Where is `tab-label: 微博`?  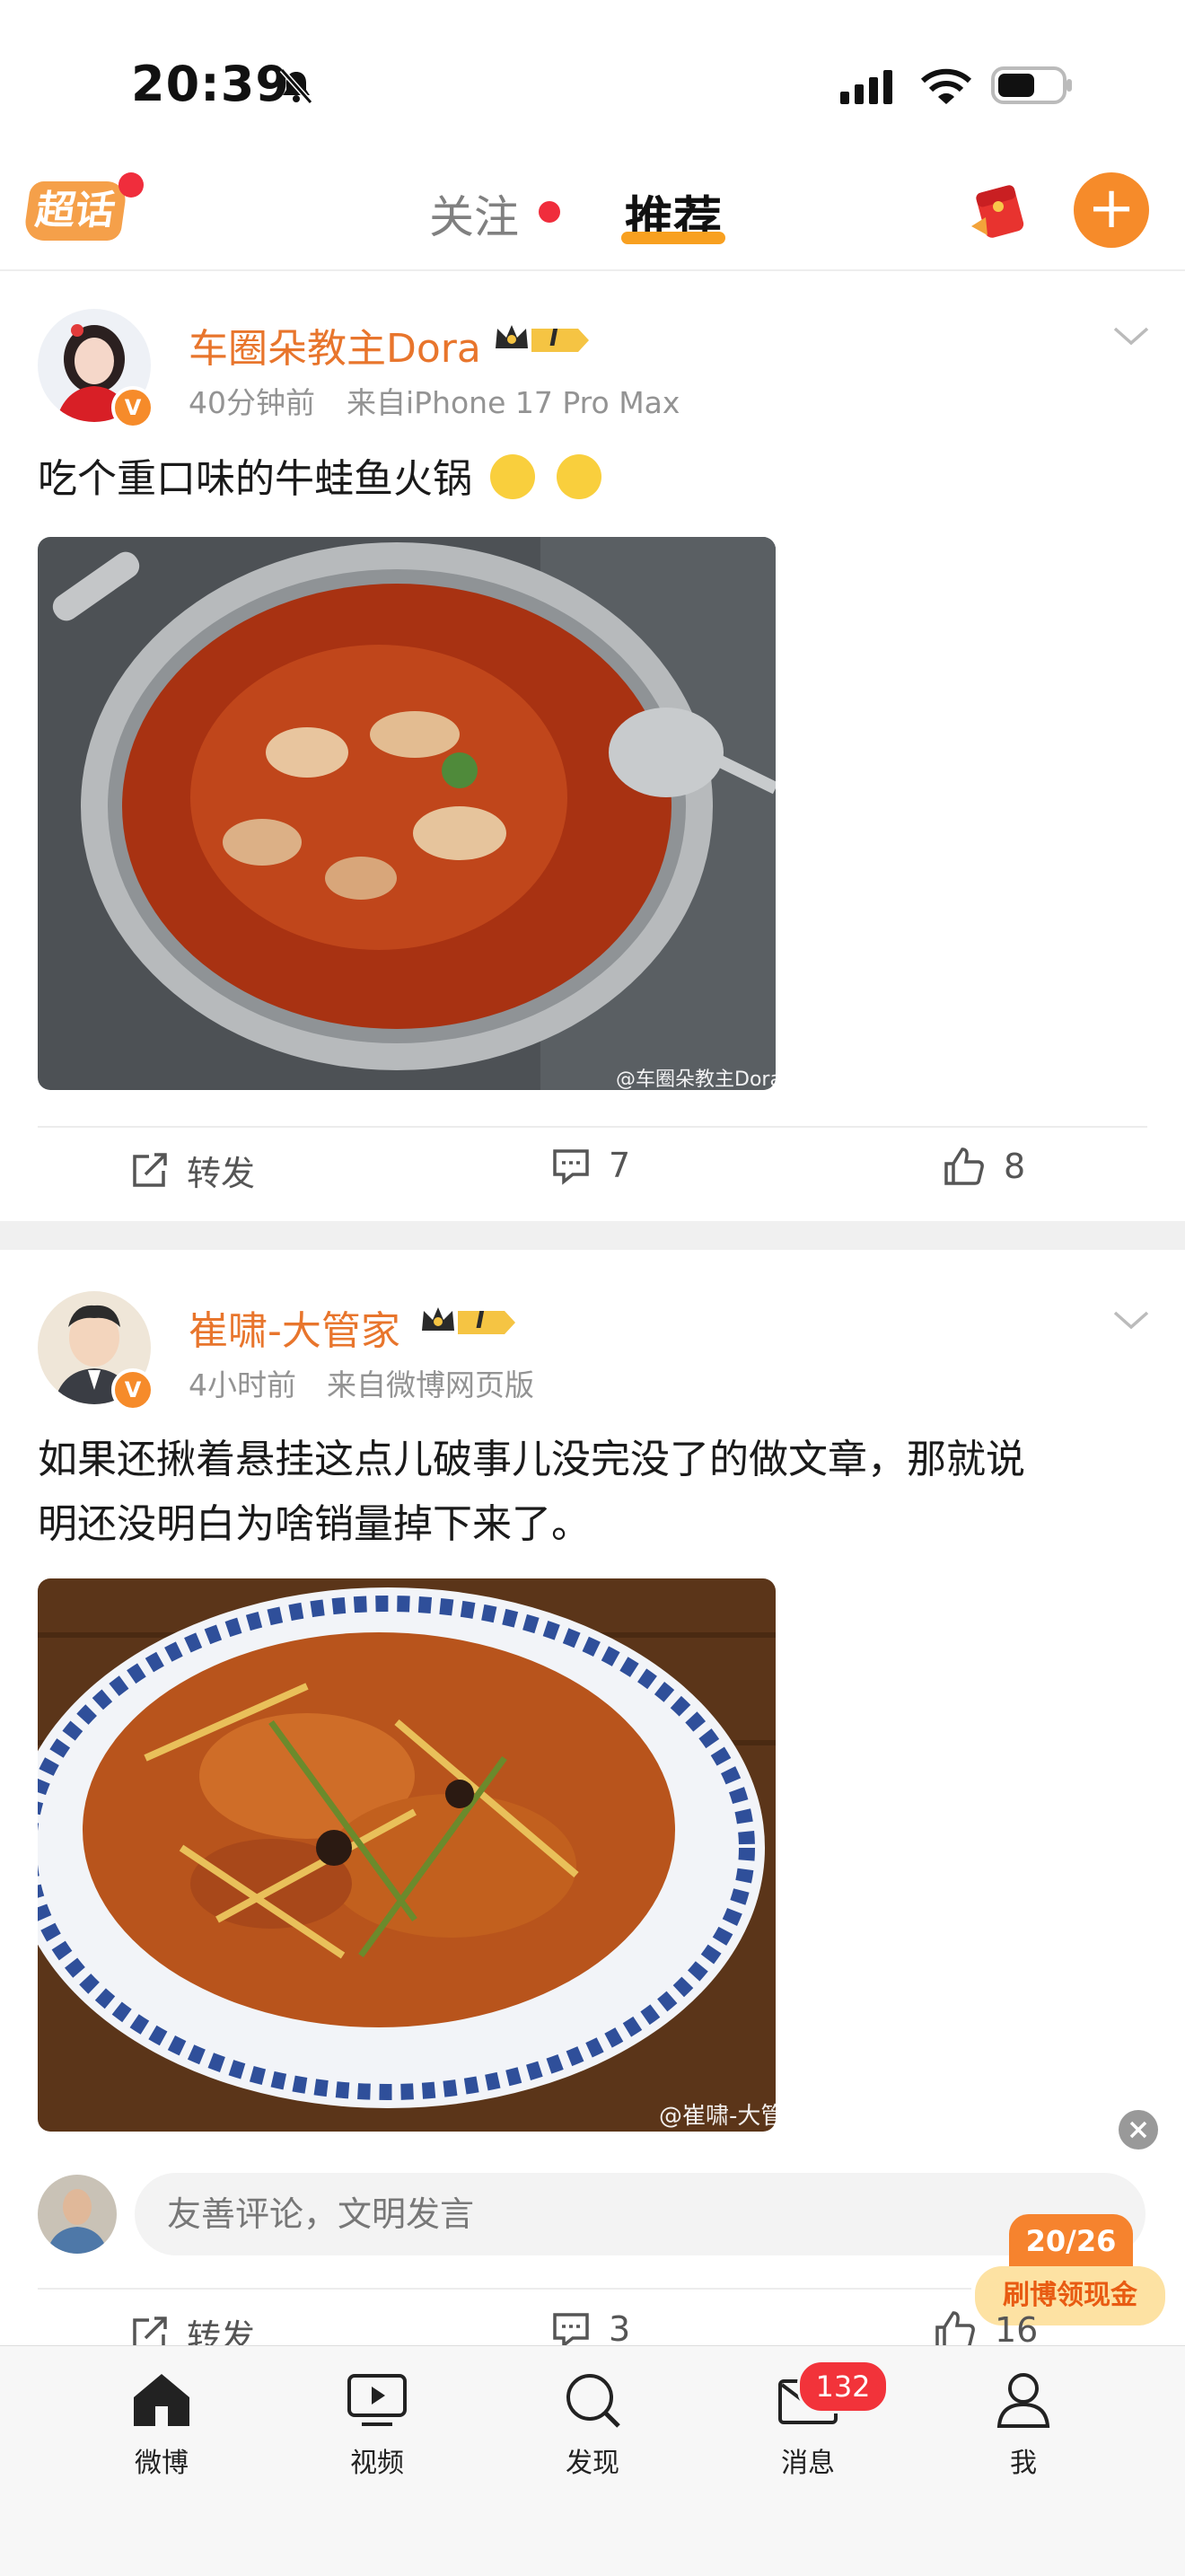
tab-label: 微博 is located at coordinates (162, 2464).